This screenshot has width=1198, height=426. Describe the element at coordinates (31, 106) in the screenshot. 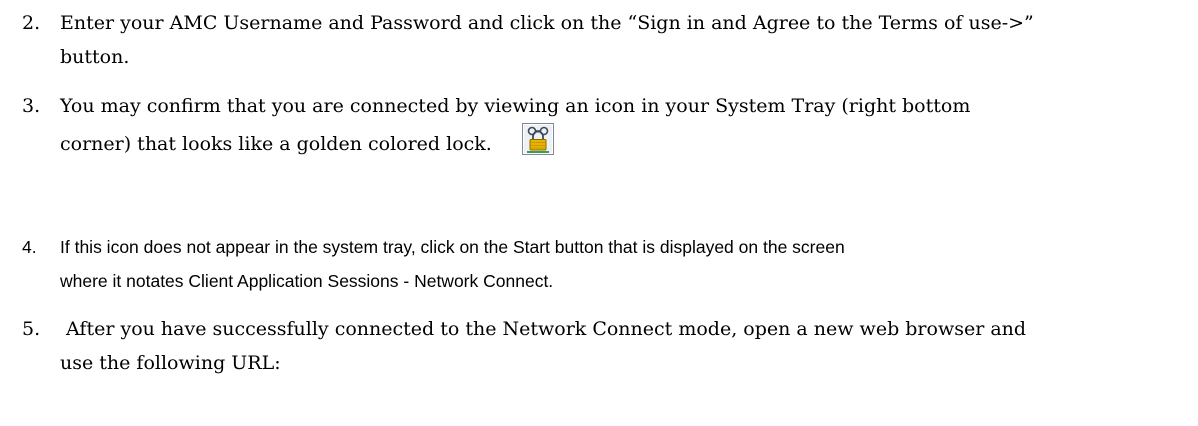

I see `step-number: 3.` at that location.